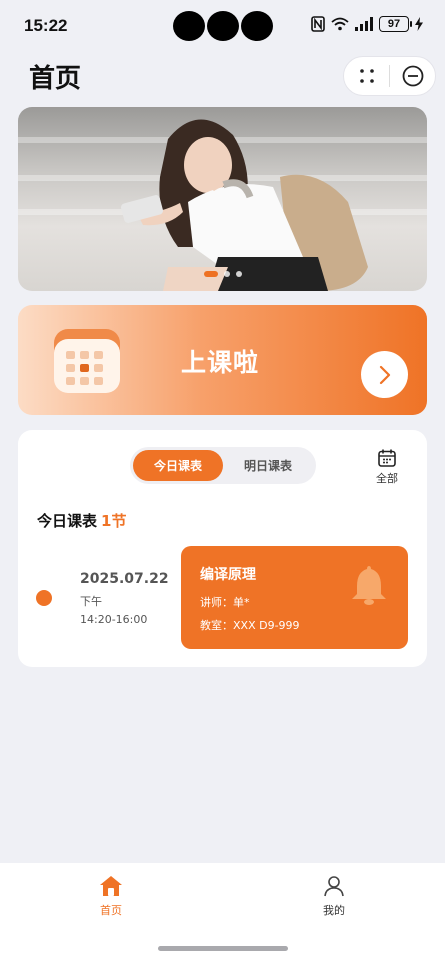  I want to click on page-title: 首页, so click(55, 79).